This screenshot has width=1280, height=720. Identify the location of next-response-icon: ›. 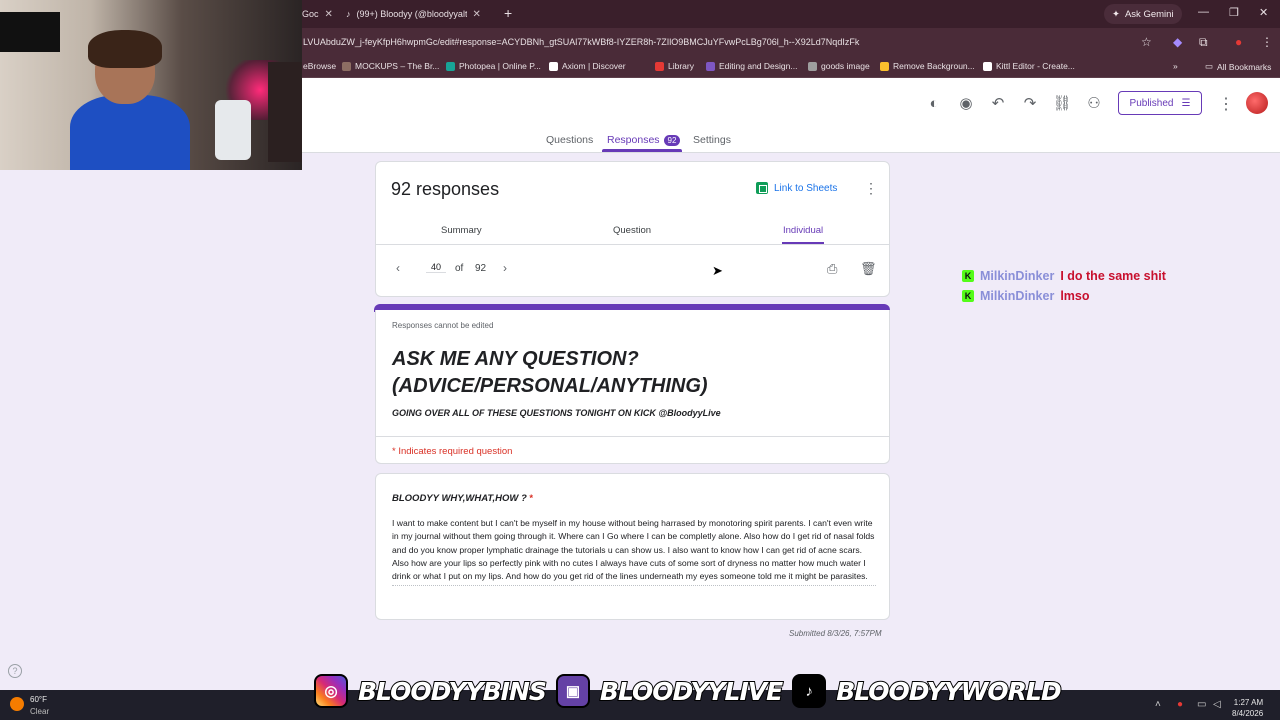
(505, 268).